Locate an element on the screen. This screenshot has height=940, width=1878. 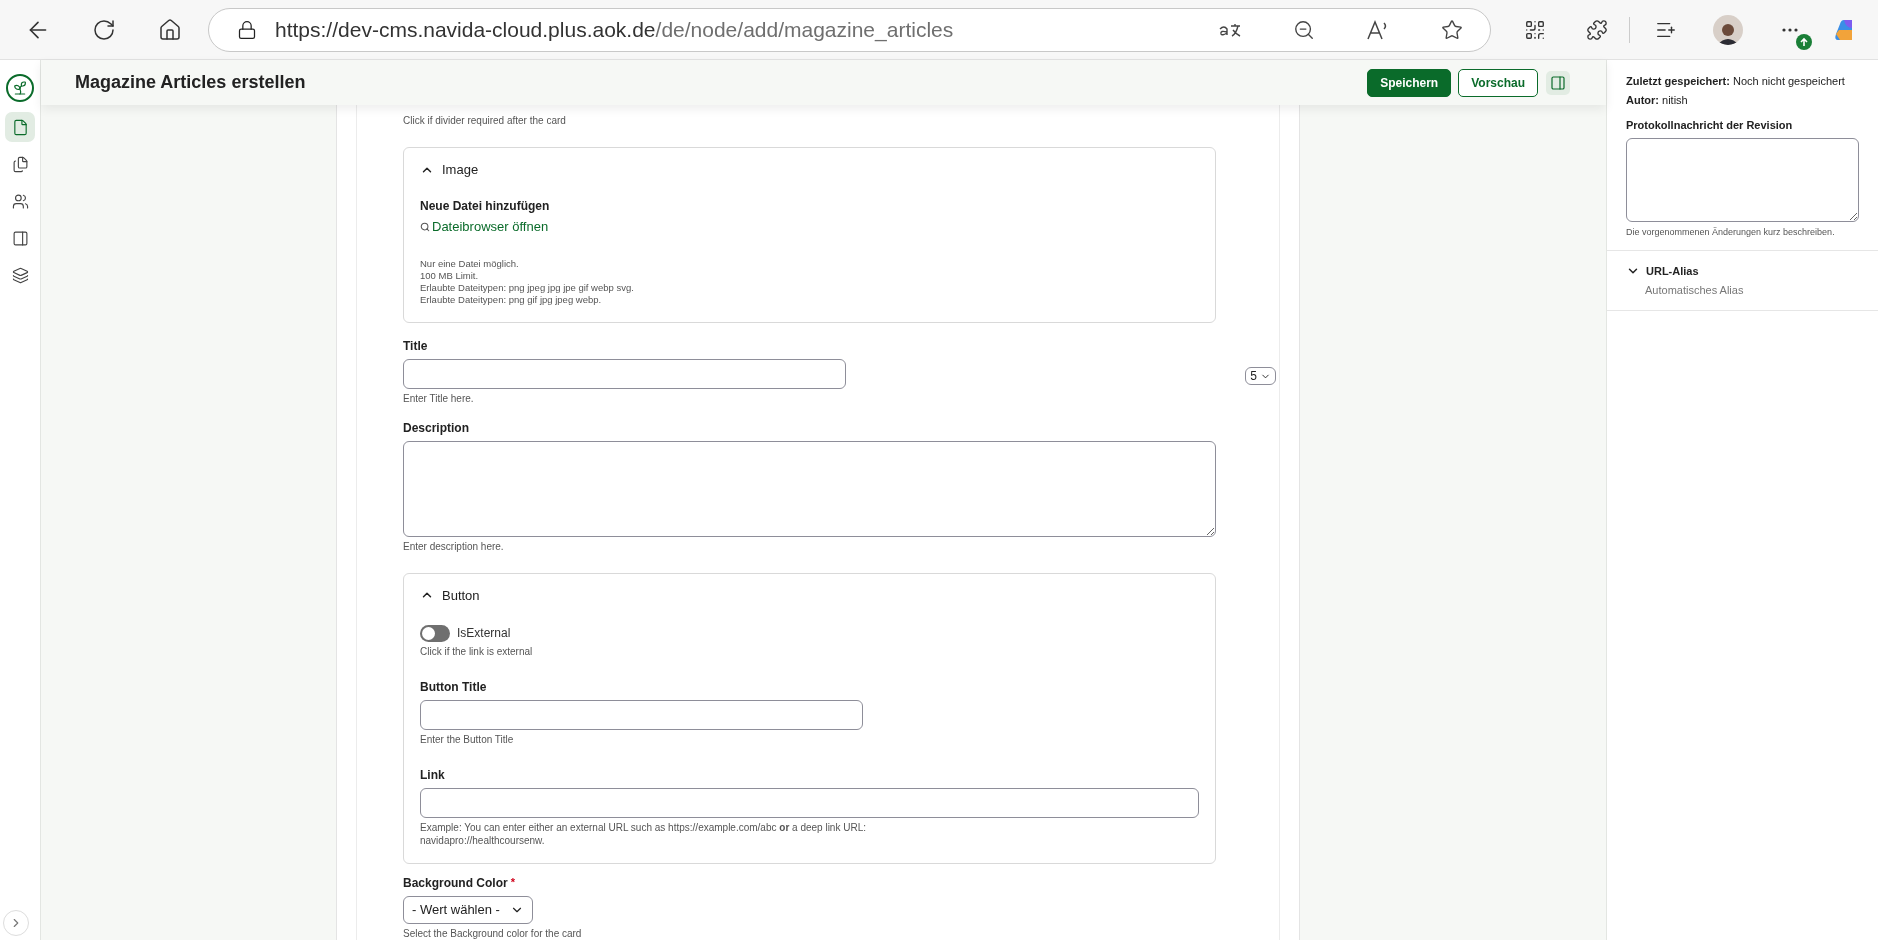
qr-code-icon is located at coordinates (1535, 29).